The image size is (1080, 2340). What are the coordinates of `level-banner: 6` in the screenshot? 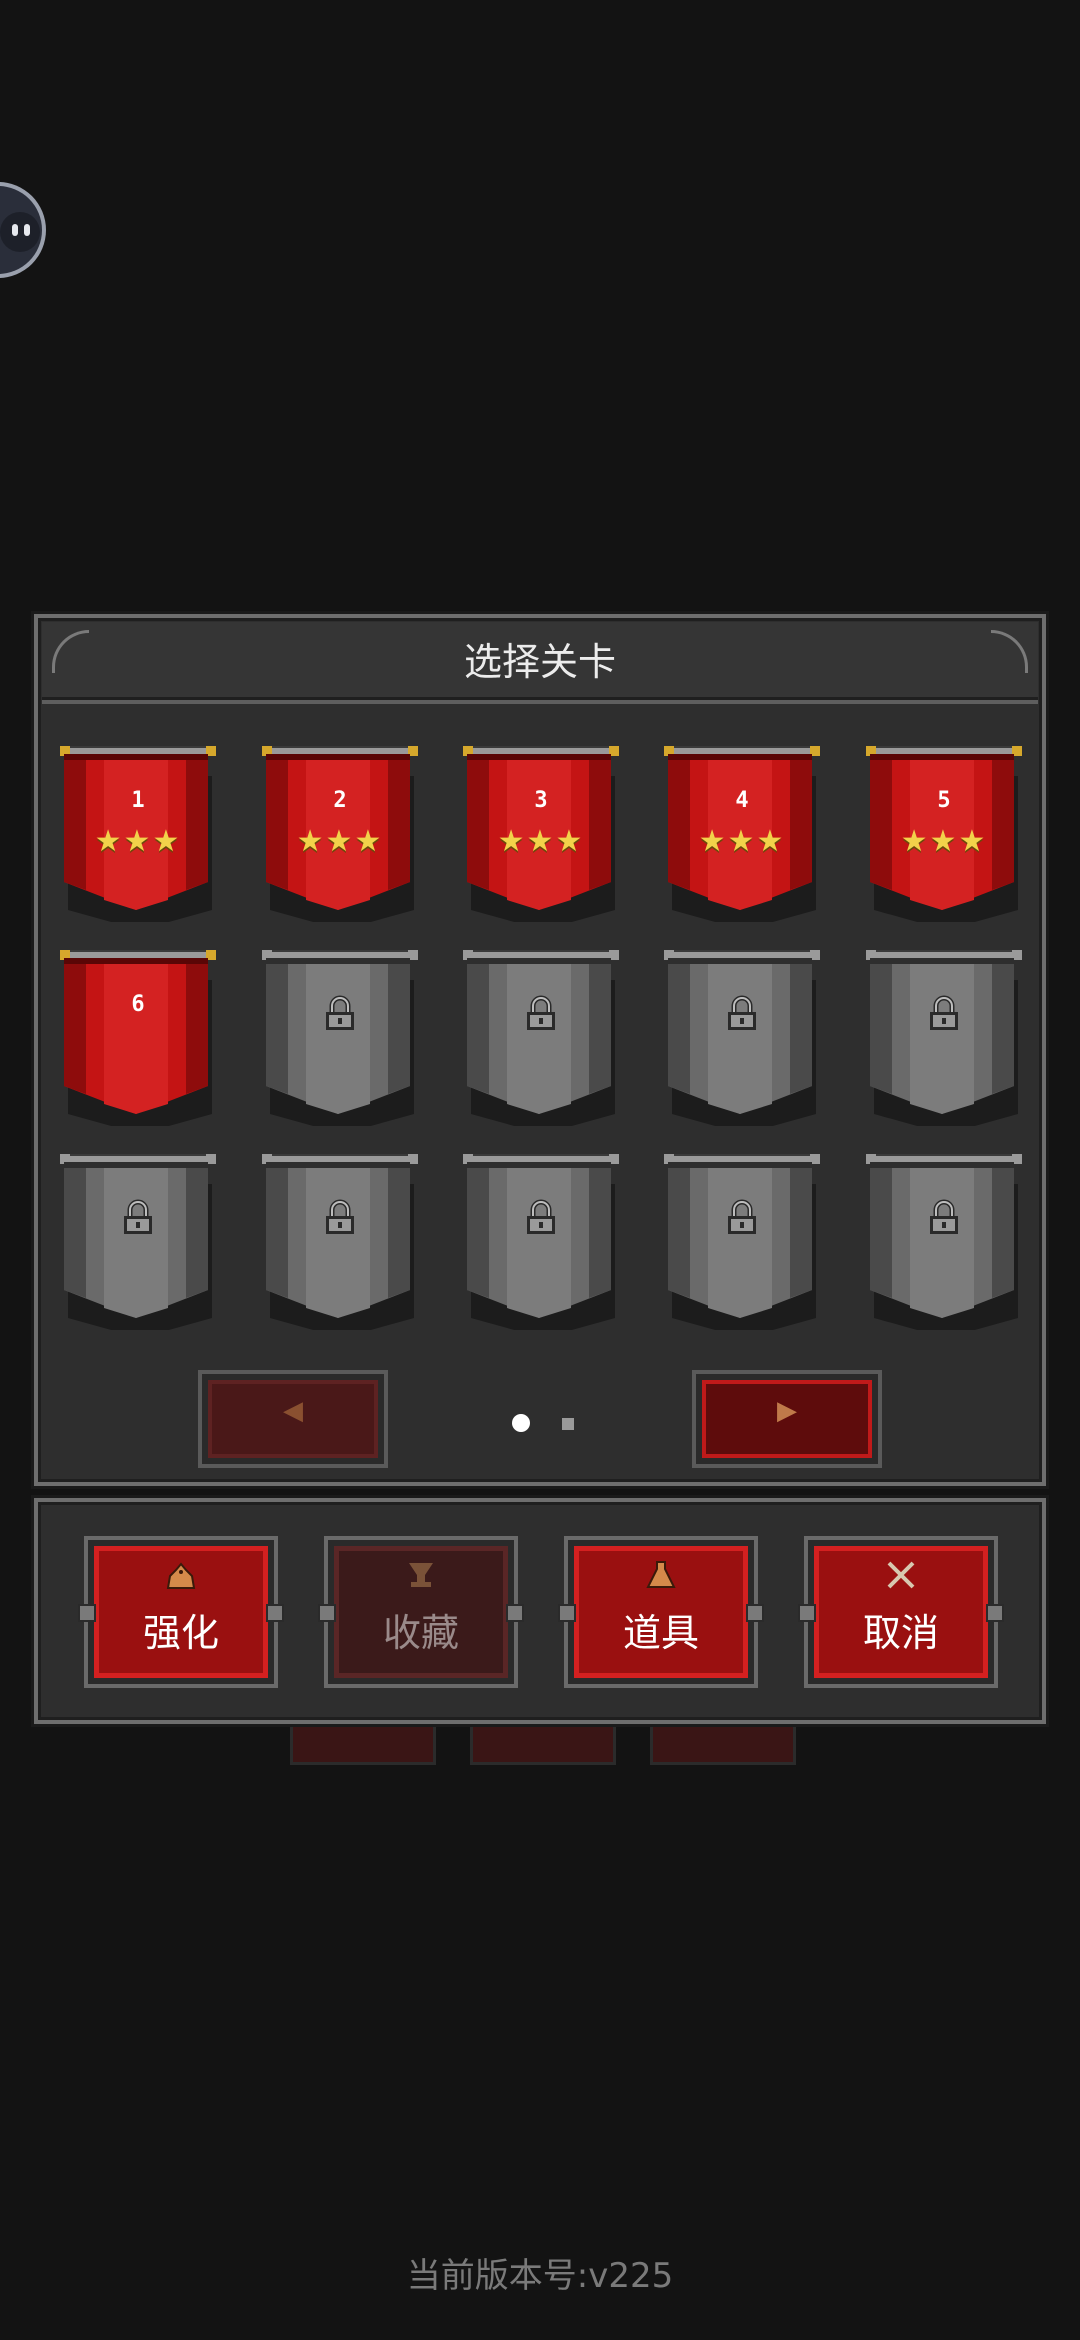 It's located at (138, 1038).